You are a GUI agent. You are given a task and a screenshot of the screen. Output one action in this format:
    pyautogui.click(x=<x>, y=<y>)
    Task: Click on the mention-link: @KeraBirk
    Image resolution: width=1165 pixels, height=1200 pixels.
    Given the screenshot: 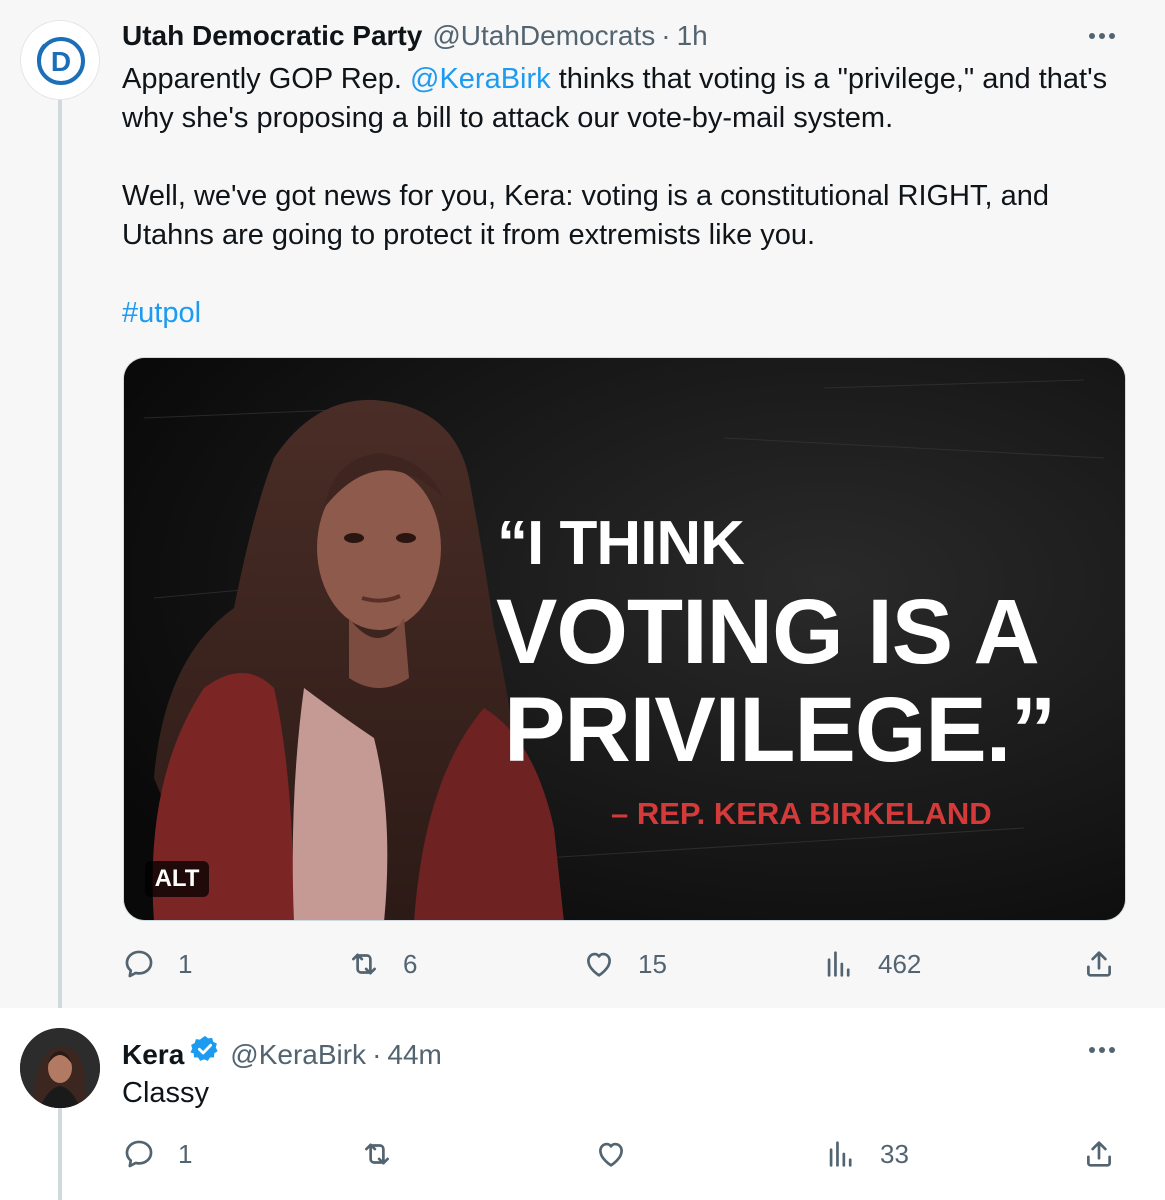 What is the action you would take?
    pyautogui.click(x=480, y=79)
    